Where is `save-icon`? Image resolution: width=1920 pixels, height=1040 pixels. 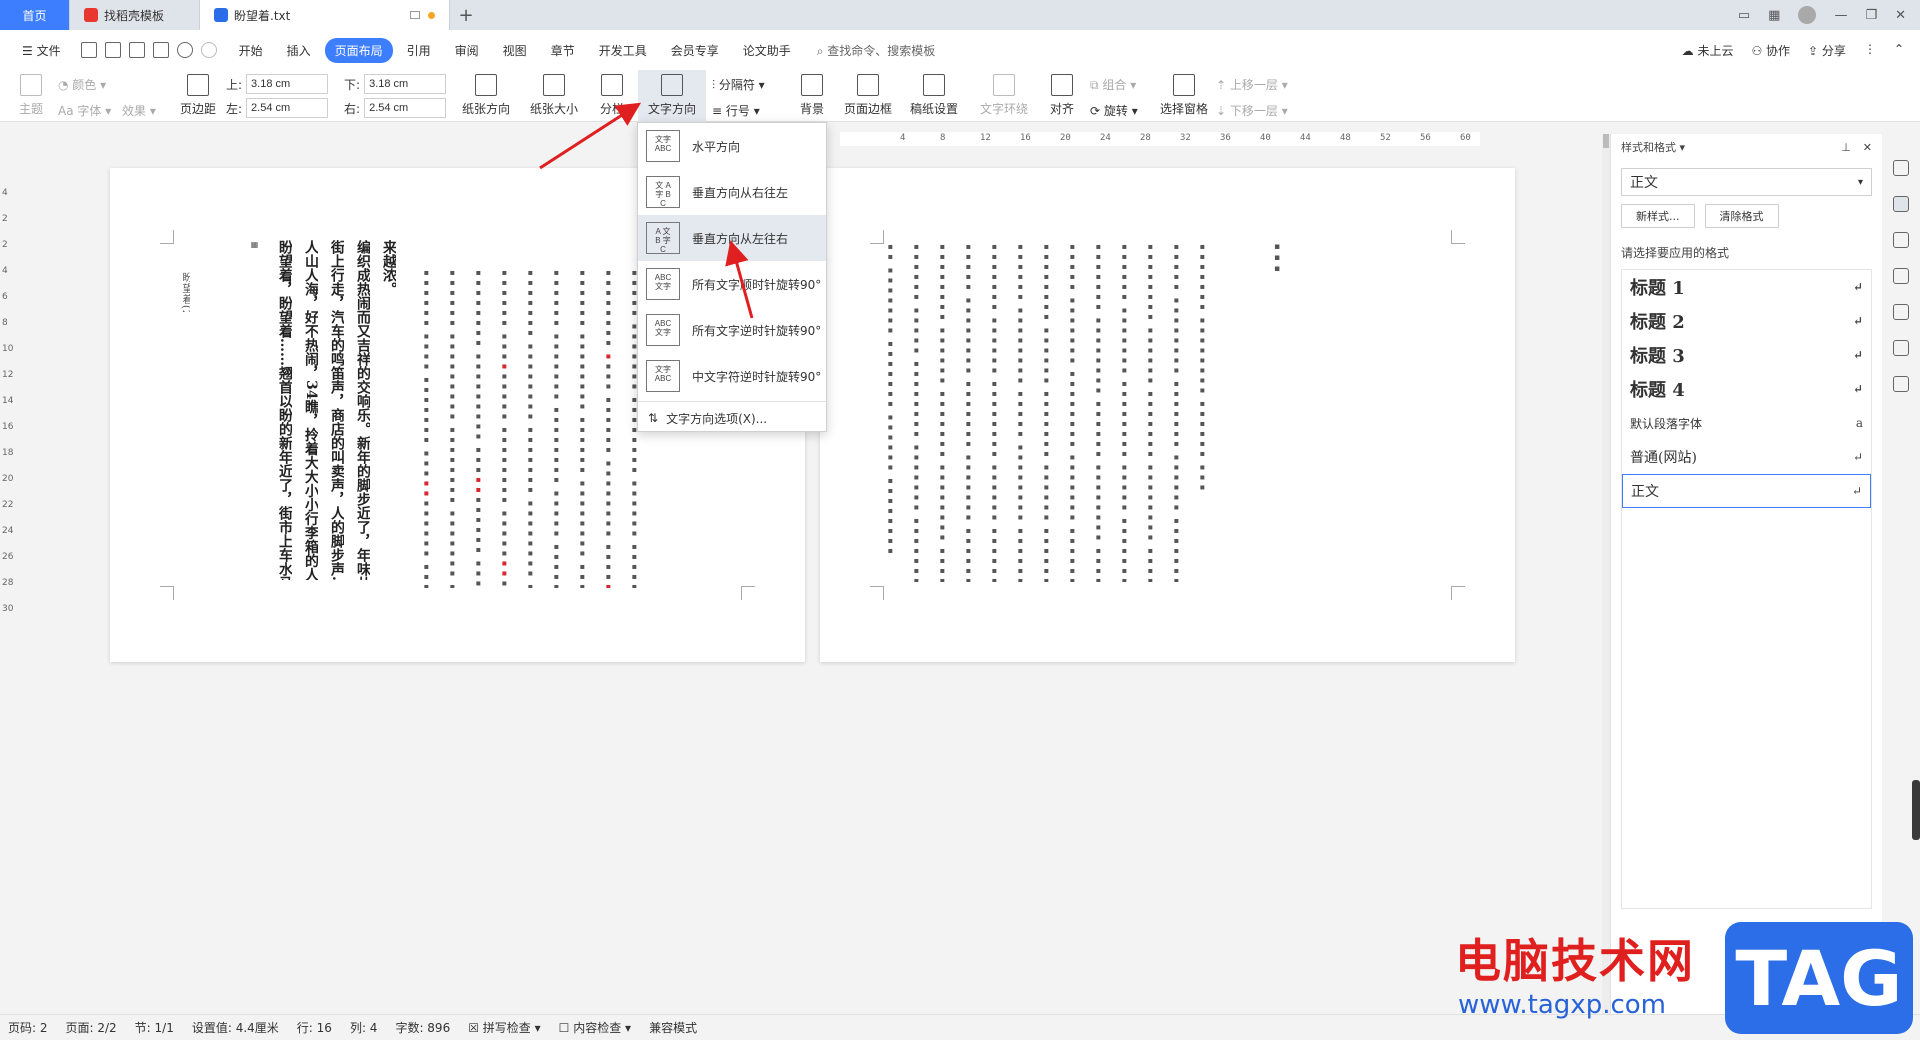
save-icon is located at coordinates (88, 50).